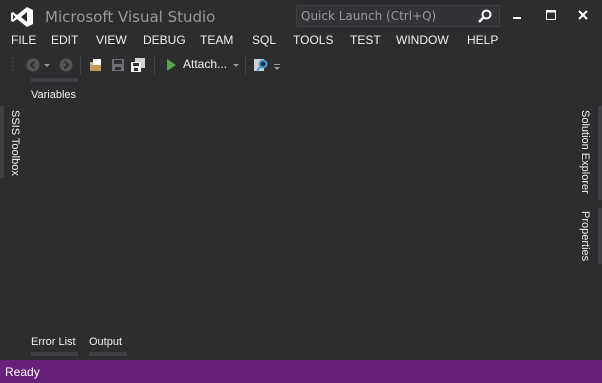  Describe the element at coordinates (236, 65) in the screenshot. I see `attach-dropdown-arrow` at that location.